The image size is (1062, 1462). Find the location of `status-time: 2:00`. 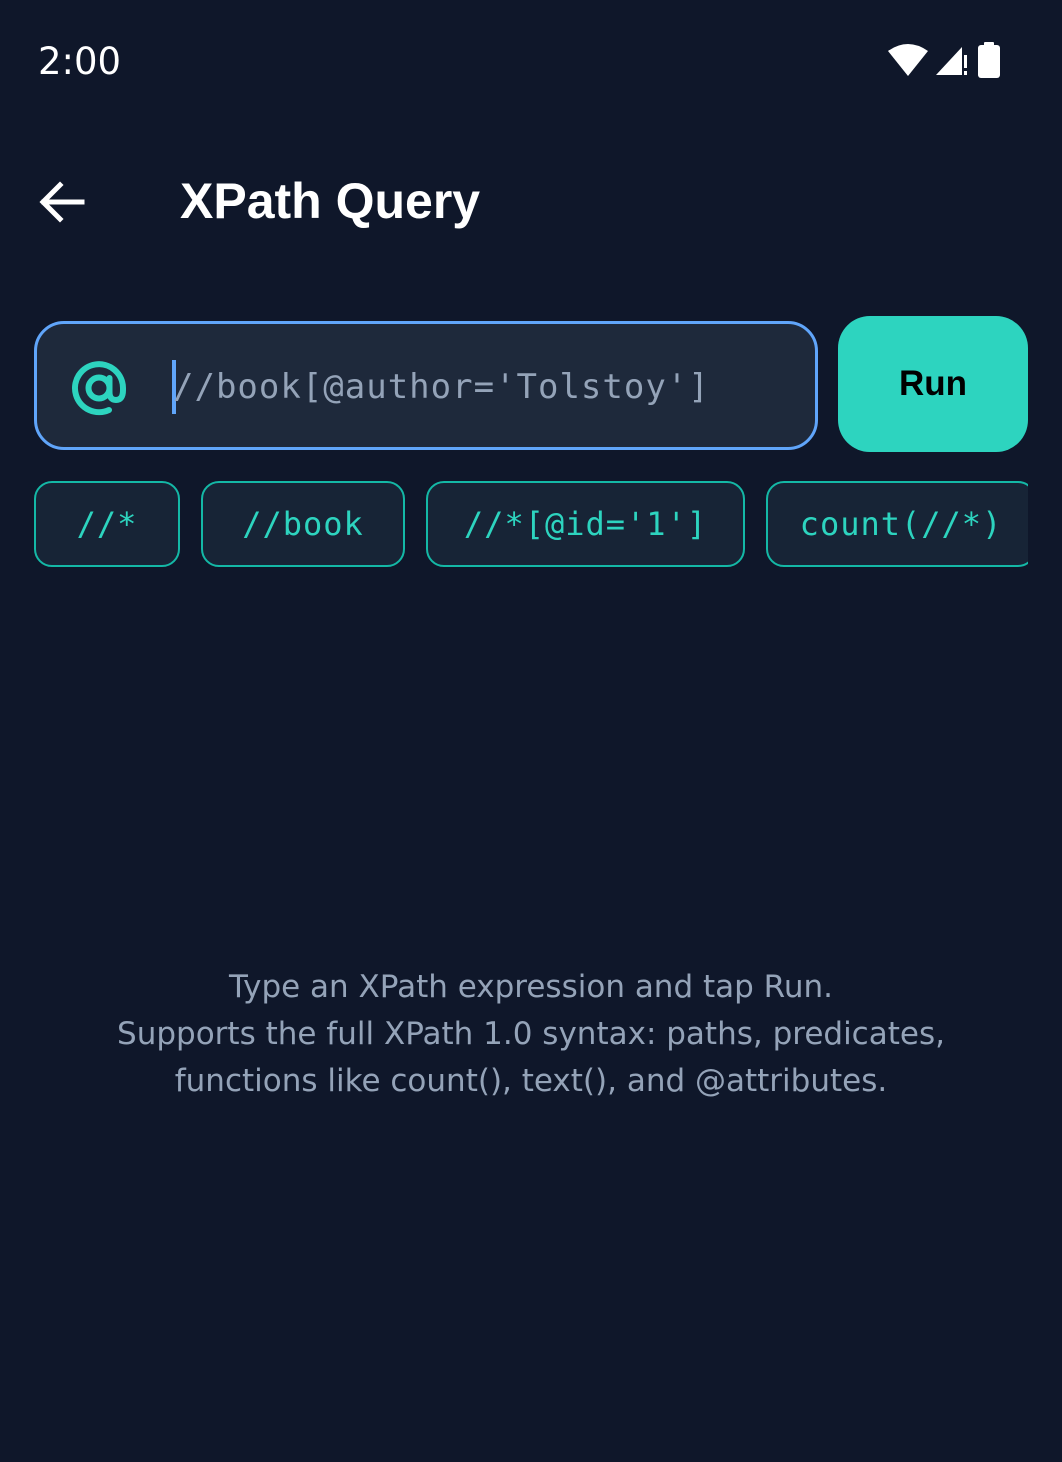

status-time: 2:00 is located at coordinates (80, 61).